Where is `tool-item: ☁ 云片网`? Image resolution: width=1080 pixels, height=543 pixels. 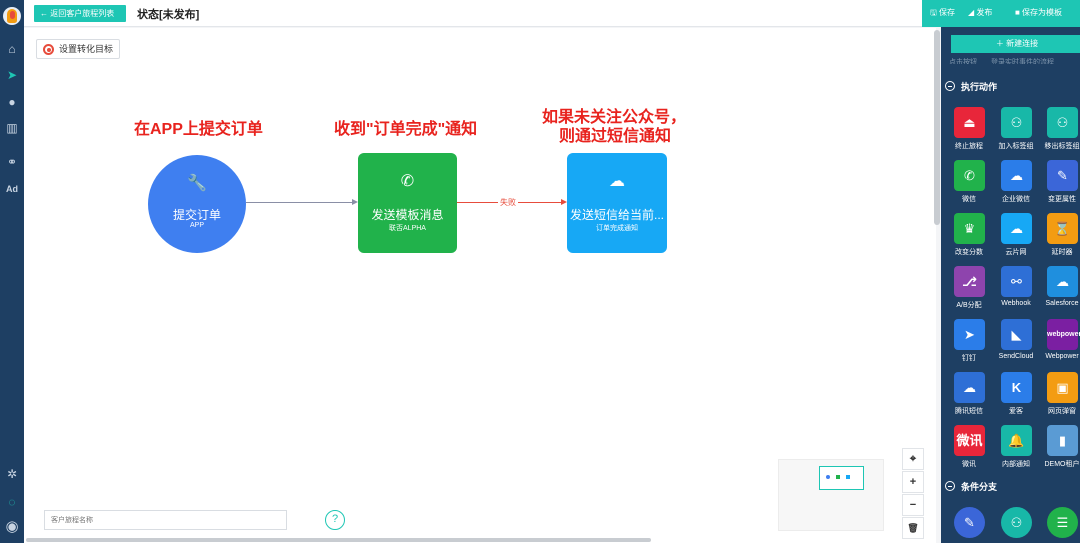
tool-item: ☁ 云片网 is located at coordinates (1016, 239).